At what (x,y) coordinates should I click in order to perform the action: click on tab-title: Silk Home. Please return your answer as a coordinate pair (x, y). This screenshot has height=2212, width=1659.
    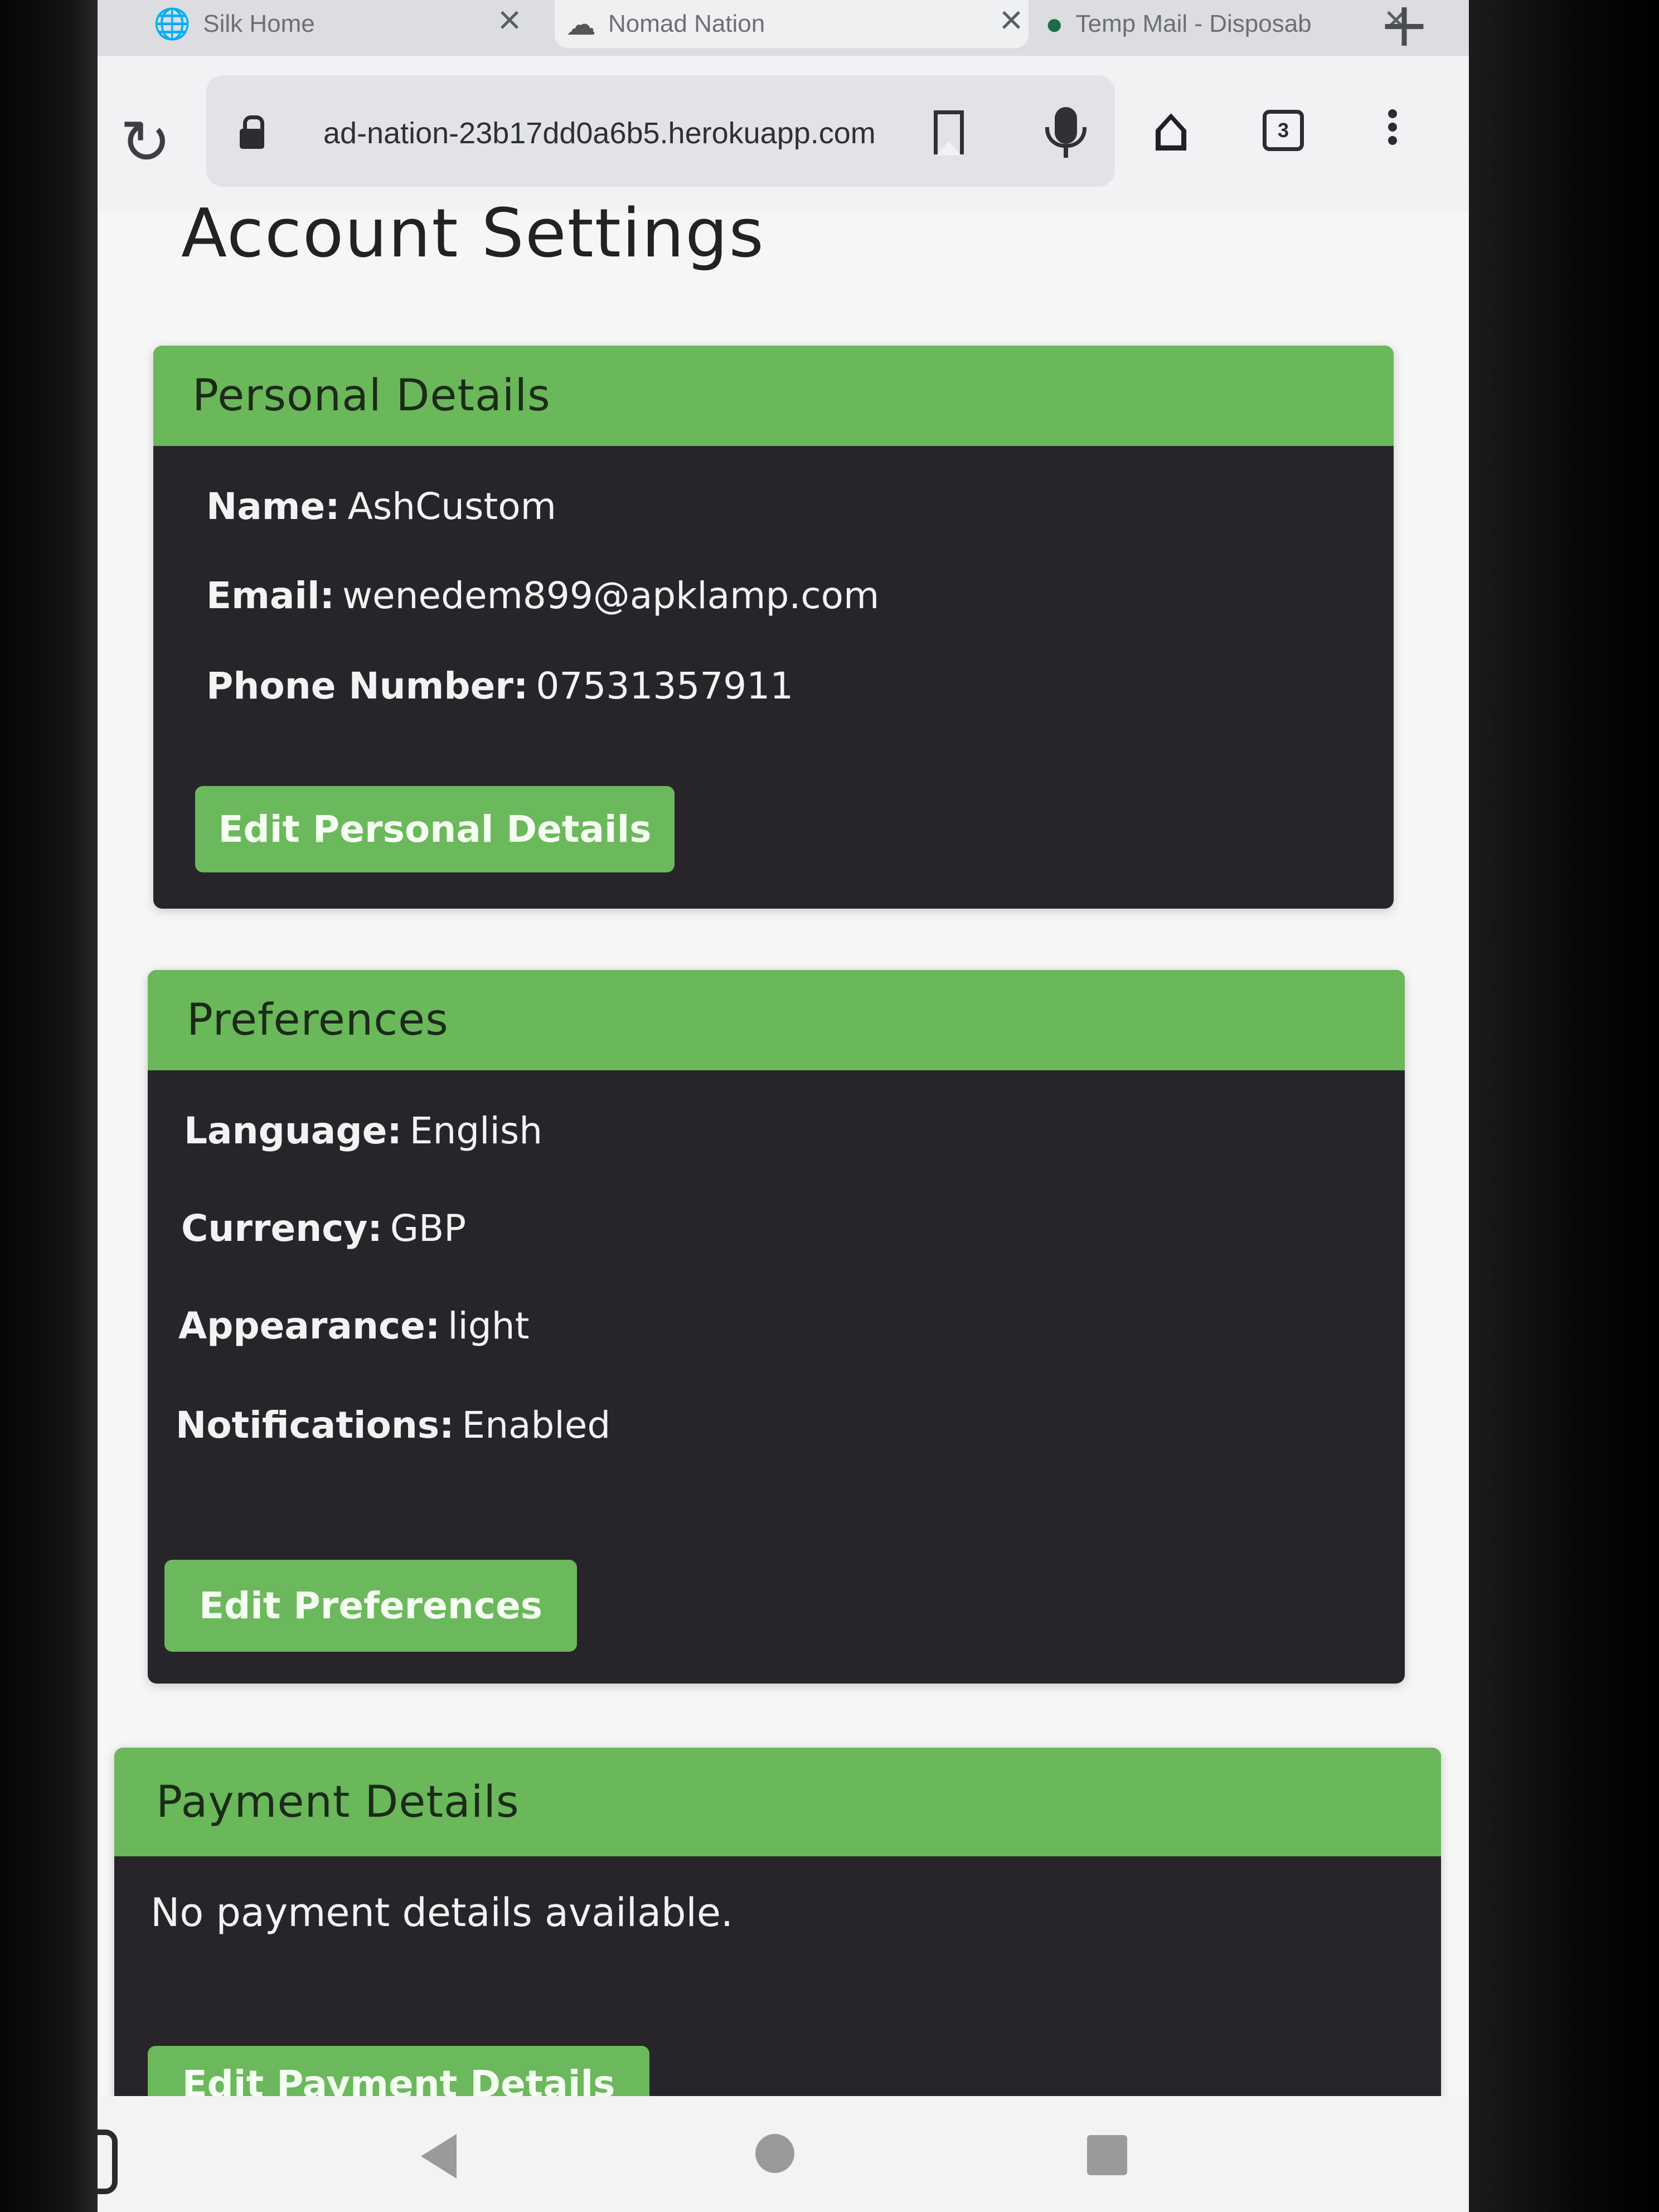
    Looking at the image, I should click on (259, 24).